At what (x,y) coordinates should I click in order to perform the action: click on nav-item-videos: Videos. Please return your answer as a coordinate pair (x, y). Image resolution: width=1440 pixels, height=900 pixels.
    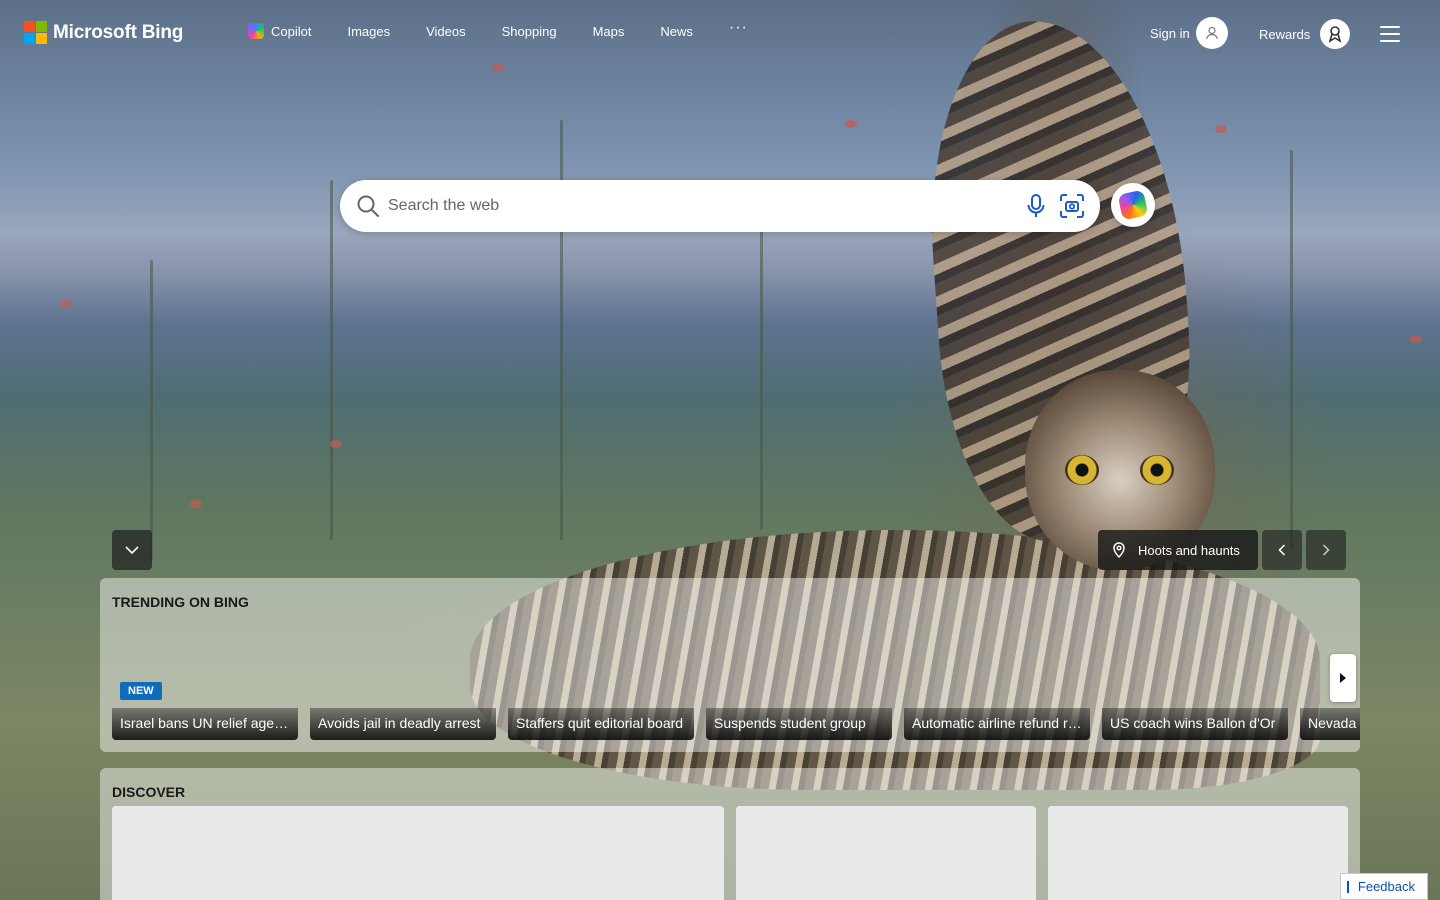
    Looking at the image, I should click on (446, 31).